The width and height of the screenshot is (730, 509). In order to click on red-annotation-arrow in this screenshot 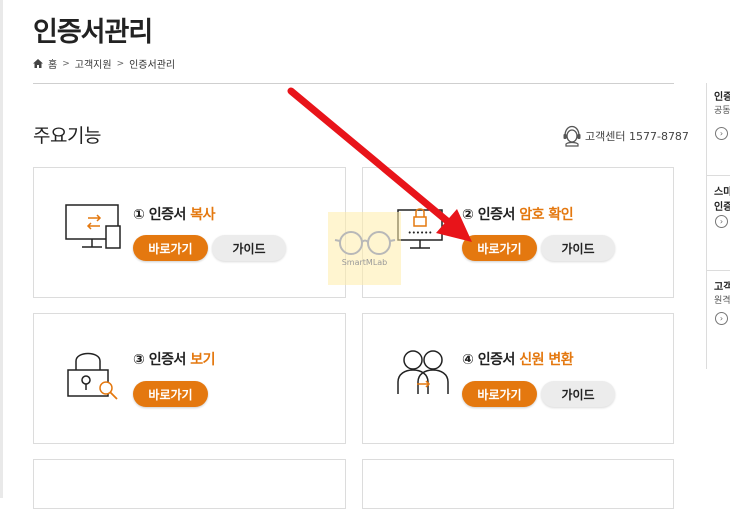, I will do `click(379, 164)`.